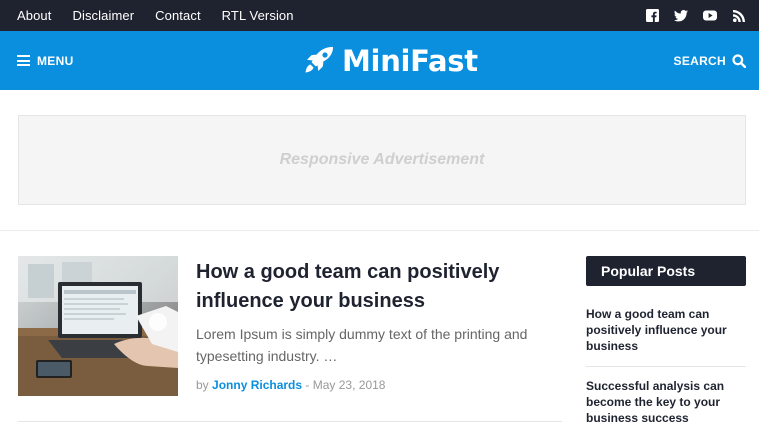 The height and width of the screenshot is (426, 759). What do you see at coordinates (34, 15) in the screenshot?
I see `nav-link-about: About` at bounding box center [34, 15].